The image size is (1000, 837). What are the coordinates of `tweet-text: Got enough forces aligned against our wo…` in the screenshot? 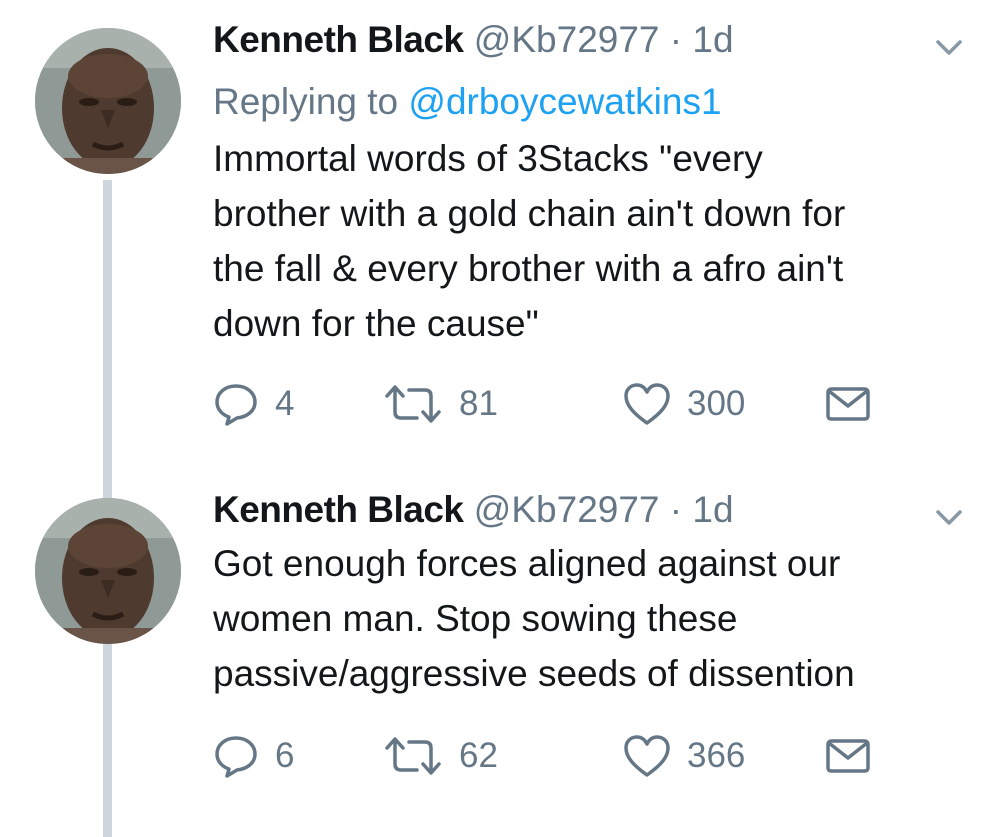 It's located at (534, 618).